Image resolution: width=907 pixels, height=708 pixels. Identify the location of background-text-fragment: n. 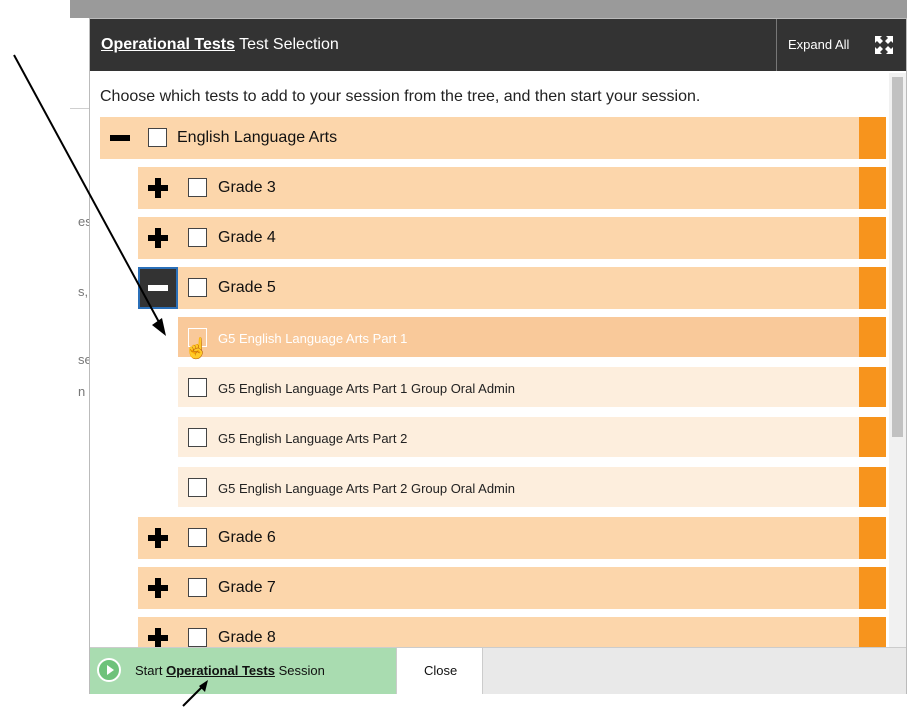
(82, 391).